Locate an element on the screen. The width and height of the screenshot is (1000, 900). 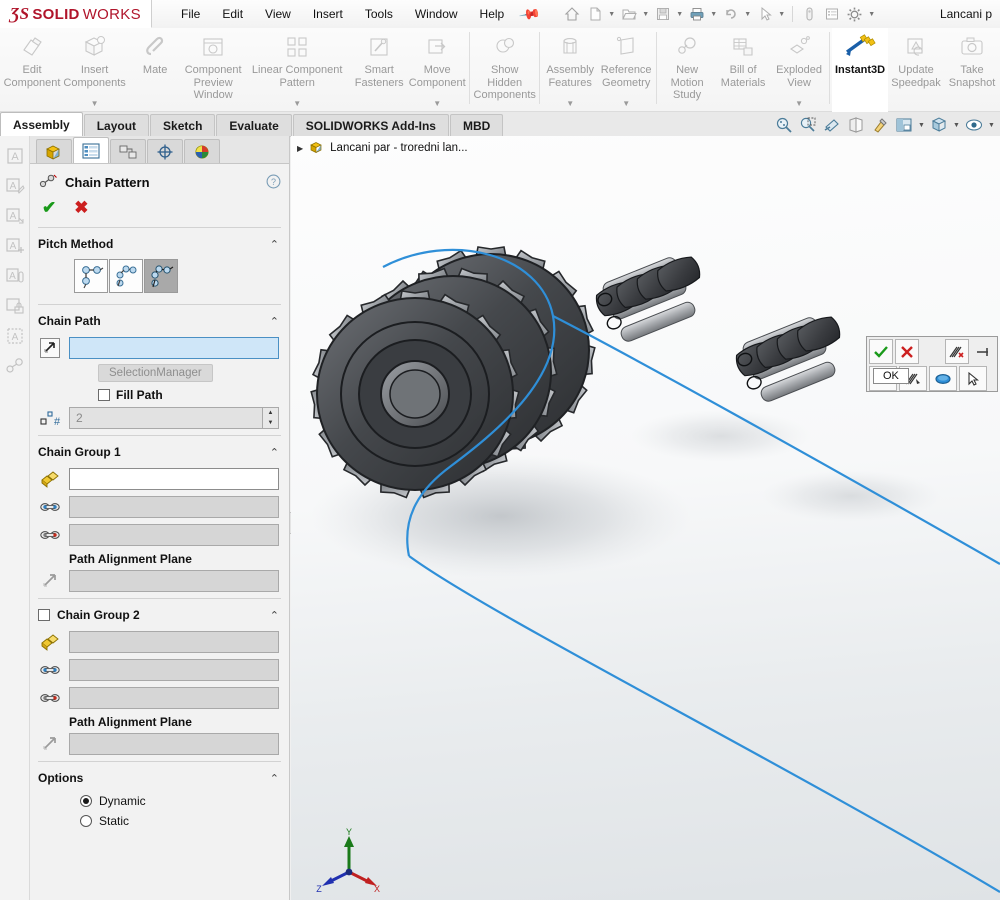
selection-manager-button: SelectionManager is located at coordinates (155, 373).